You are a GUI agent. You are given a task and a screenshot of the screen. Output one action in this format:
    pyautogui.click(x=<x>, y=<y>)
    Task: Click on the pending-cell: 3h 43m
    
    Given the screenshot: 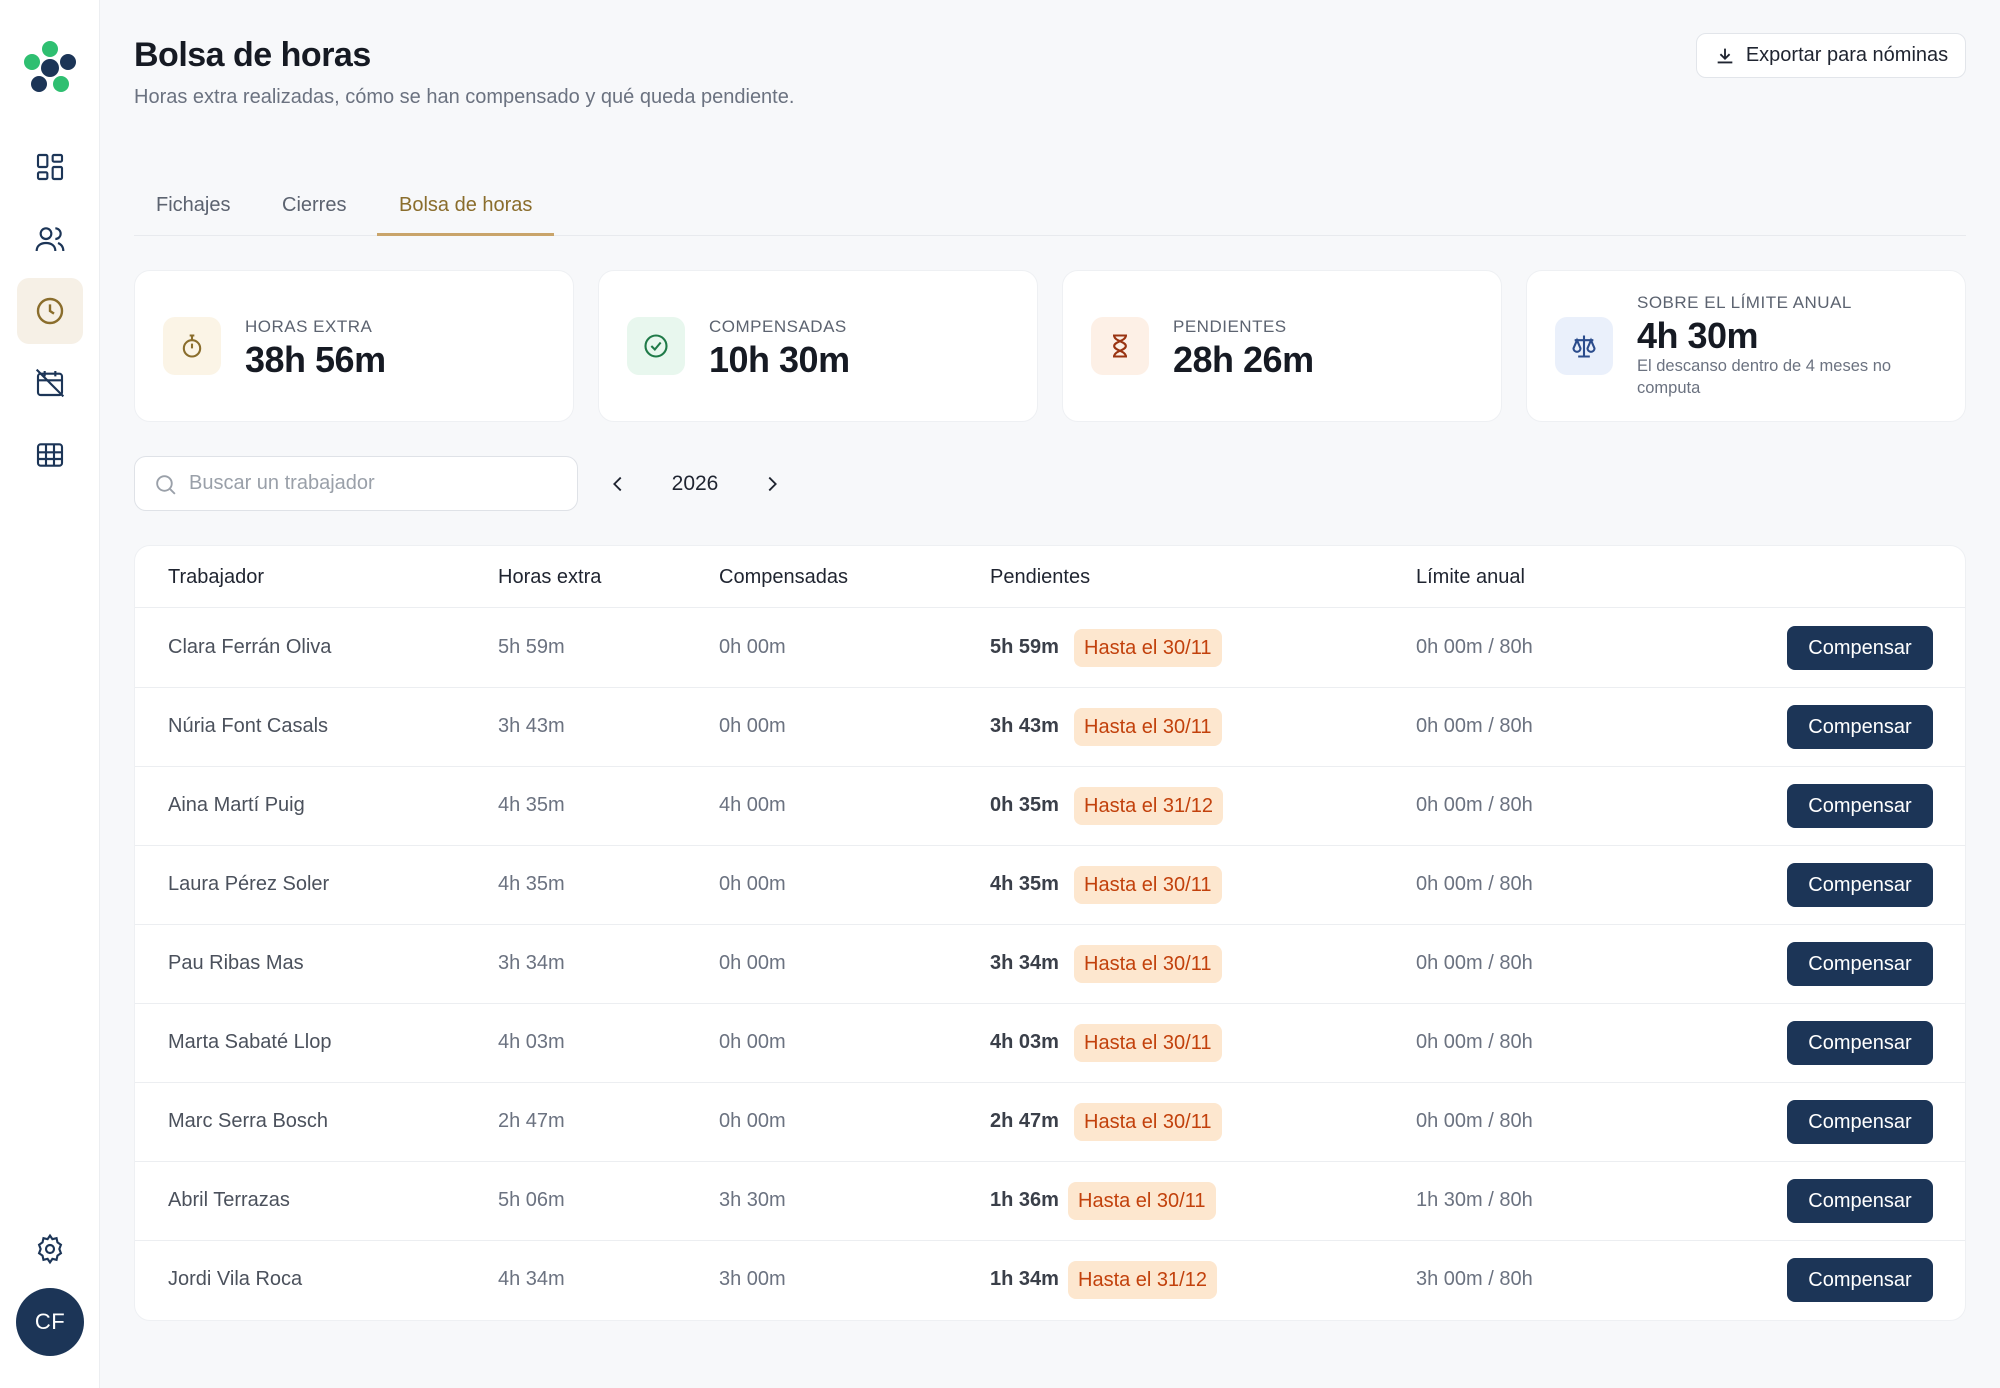 What is the action you would take?
    pyautogui.click(x=1024, y=726)
    